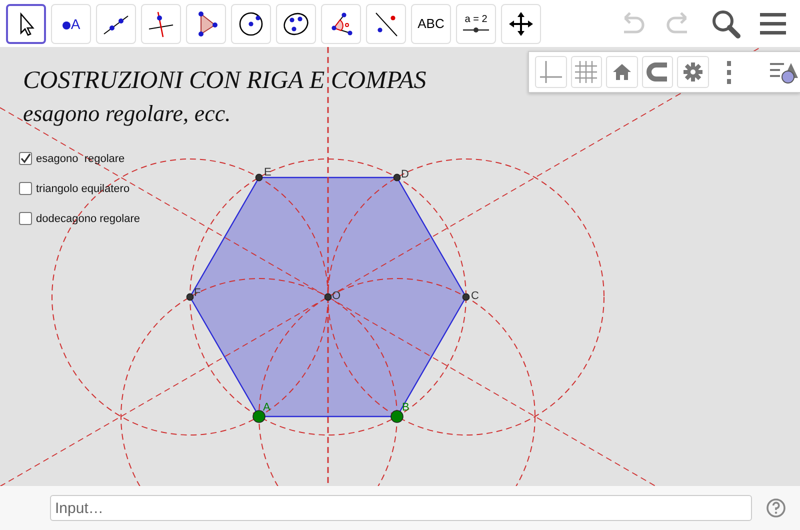 This screenshot has height=530, width=800. Describe the element at coordinates (475, 296) in the screenshot. I see `point-label: C` at that location.